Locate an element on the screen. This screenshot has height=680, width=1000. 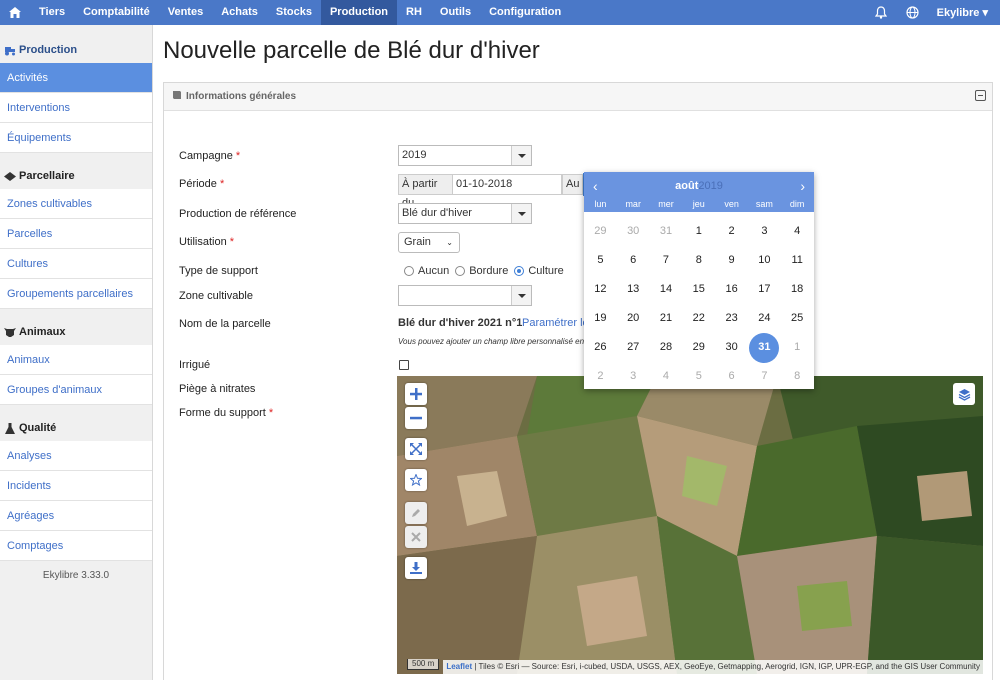
datepicker-month-year: août2019 is located at coordinates (699, 186).